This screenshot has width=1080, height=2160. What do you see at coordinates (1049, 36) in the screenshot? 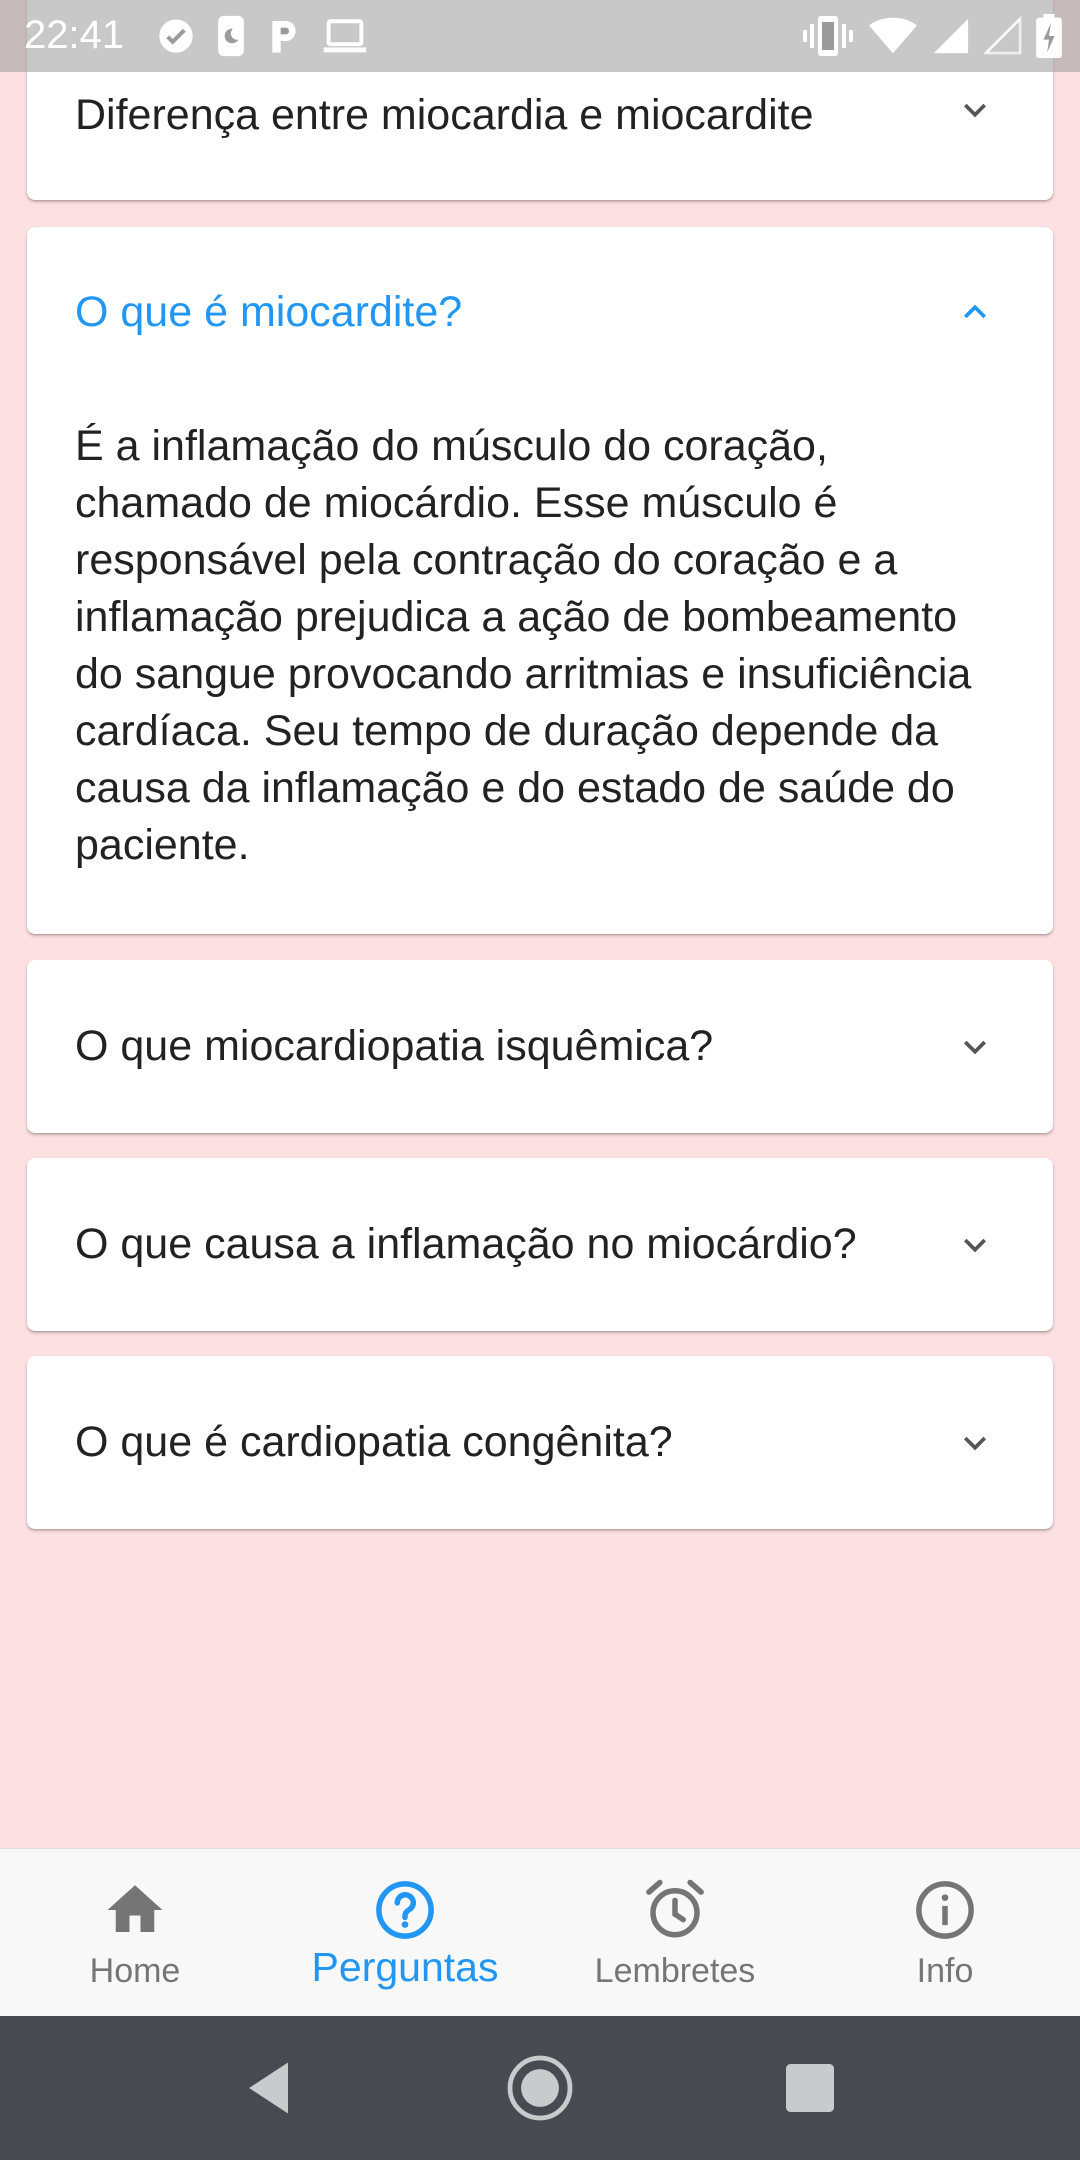
I see `battery-charging-icon` at bounding box center [1049, 36].